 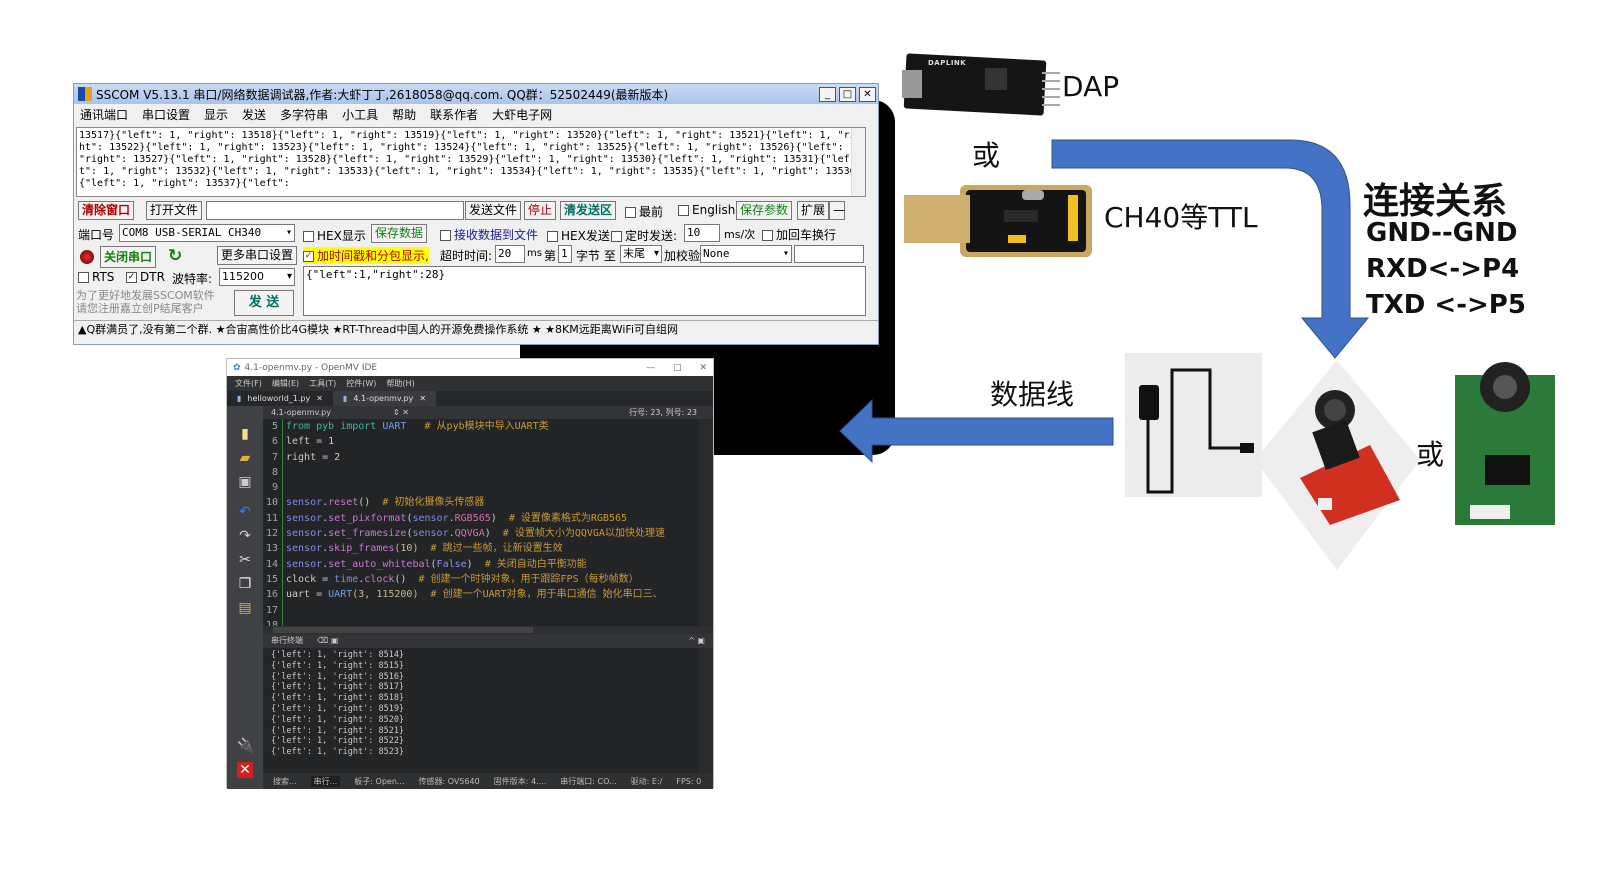 What do you see at coordinates (981, 84) in the screenshot?
I see `dap-board-image` at bounding box center [981, 84].